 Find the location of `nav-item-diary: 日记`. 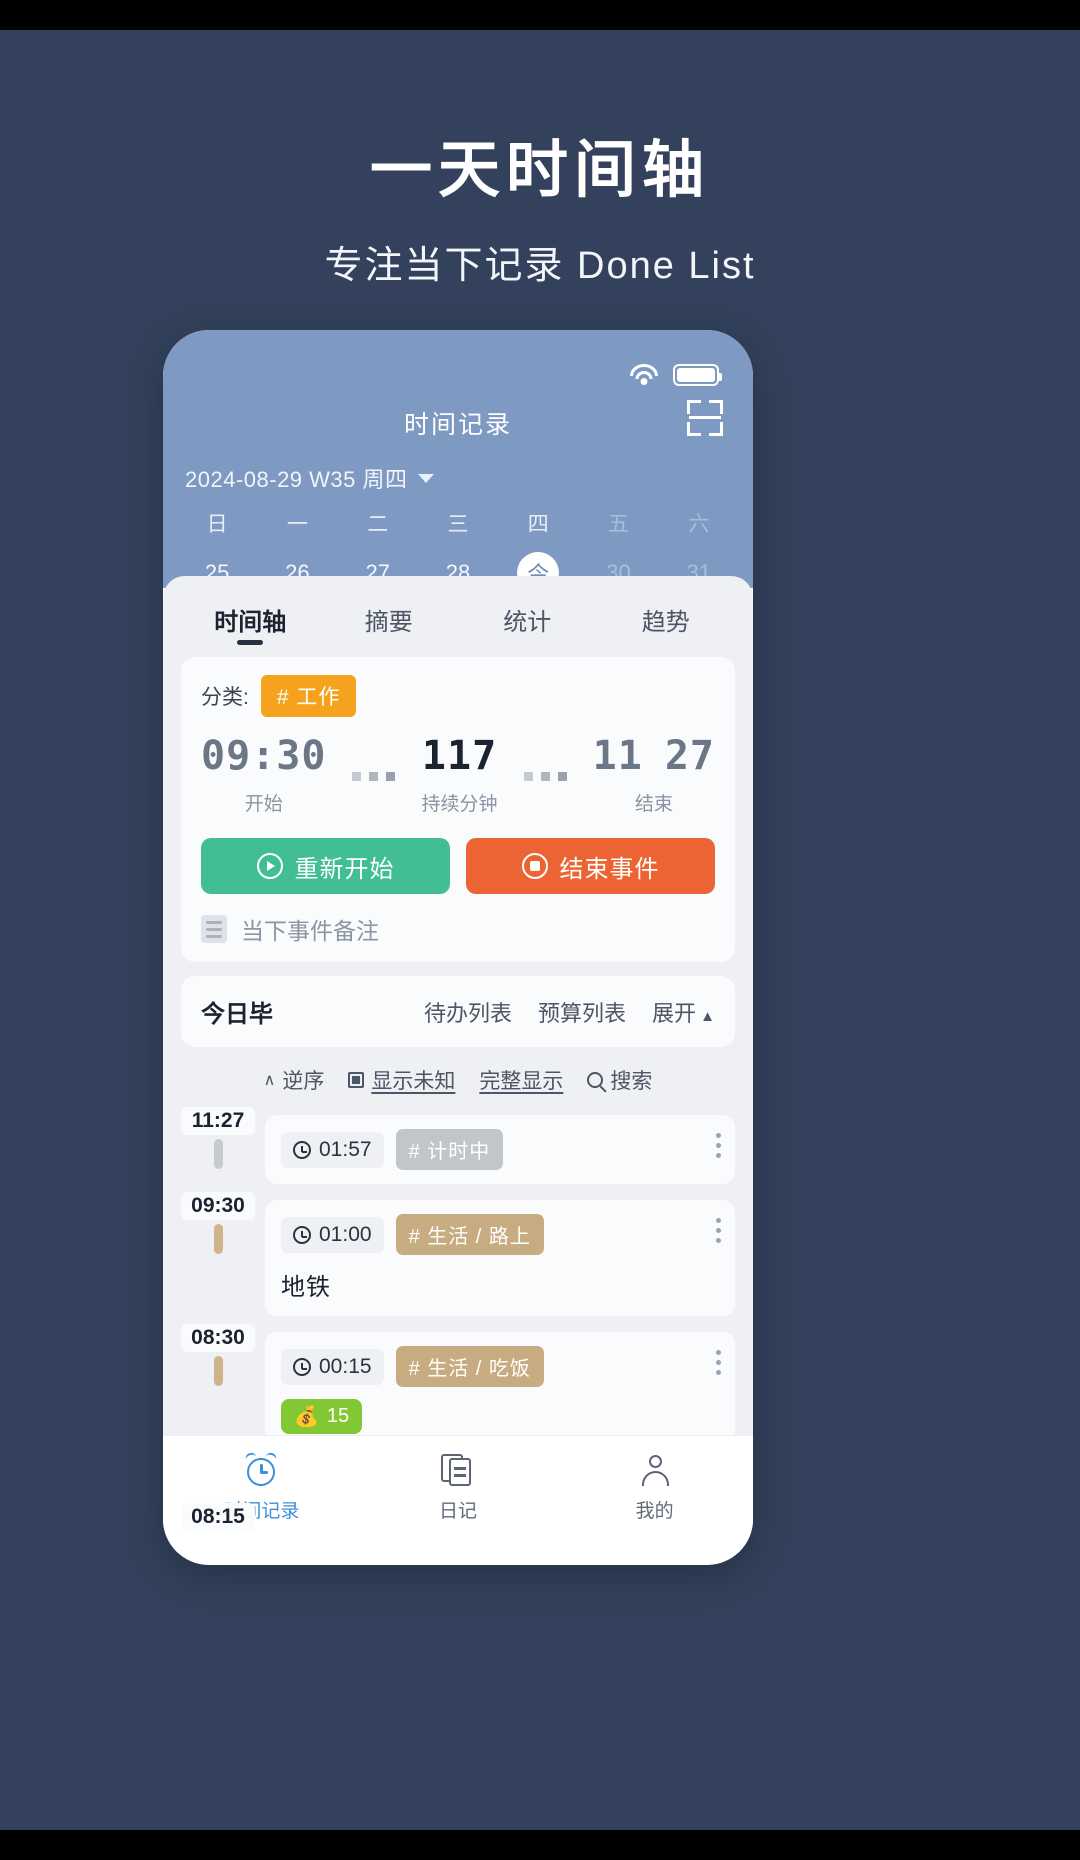

nav-item-diary: 日记 is located at coordinates (458, 1487).